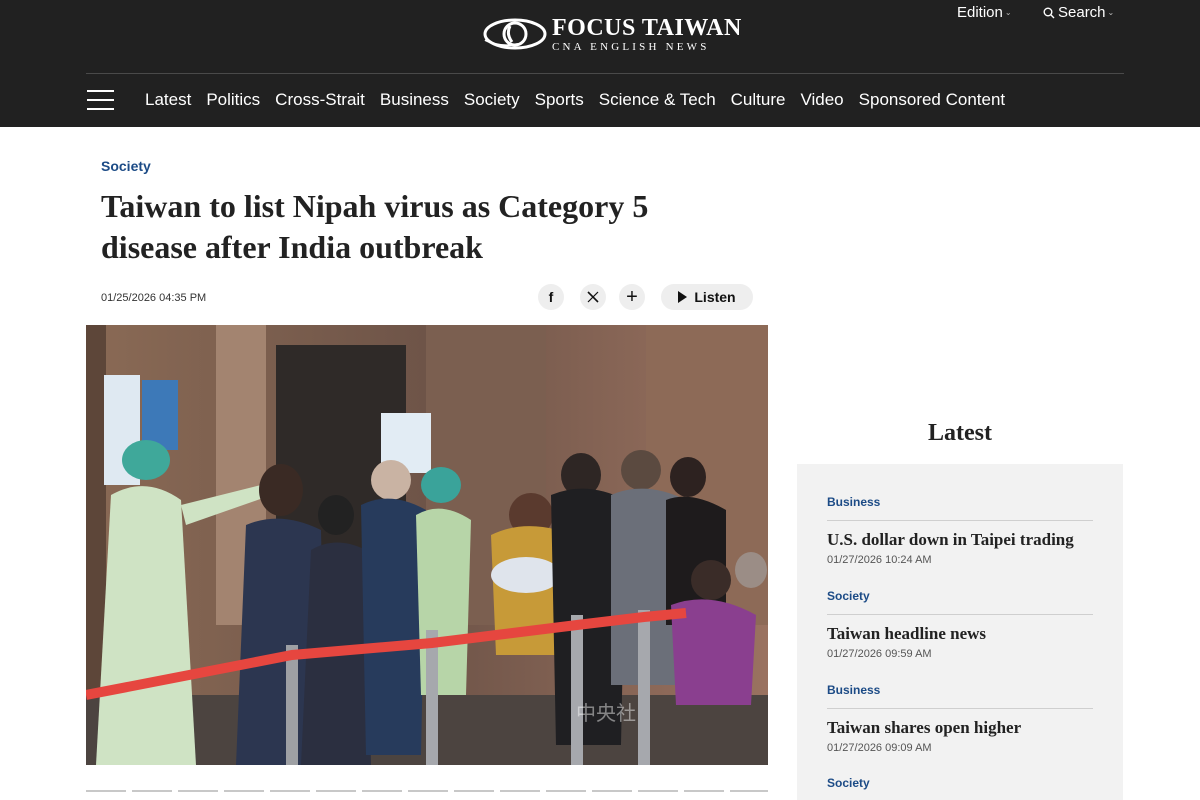 The width and height of the screenshot is (1200, 800). What do you see at coordinates (427, 791) in the screenshot?
I see `article-body-preview` at bounding box center [427, 791].